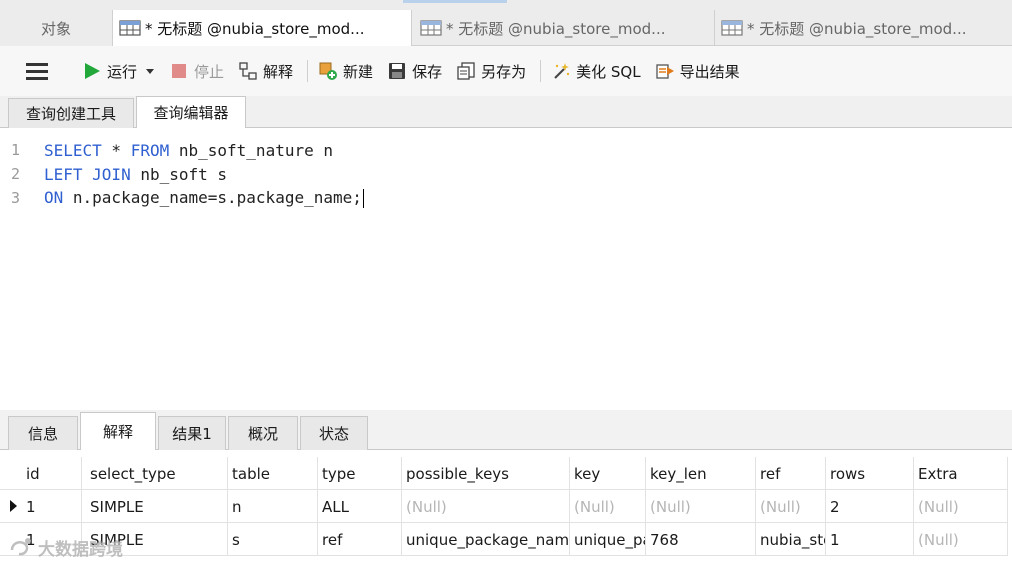 This screenshot has width=1012, height=567. Describe the element at coordinates (791, 473) in the screenshot. I see `column-header: ref` at that location.